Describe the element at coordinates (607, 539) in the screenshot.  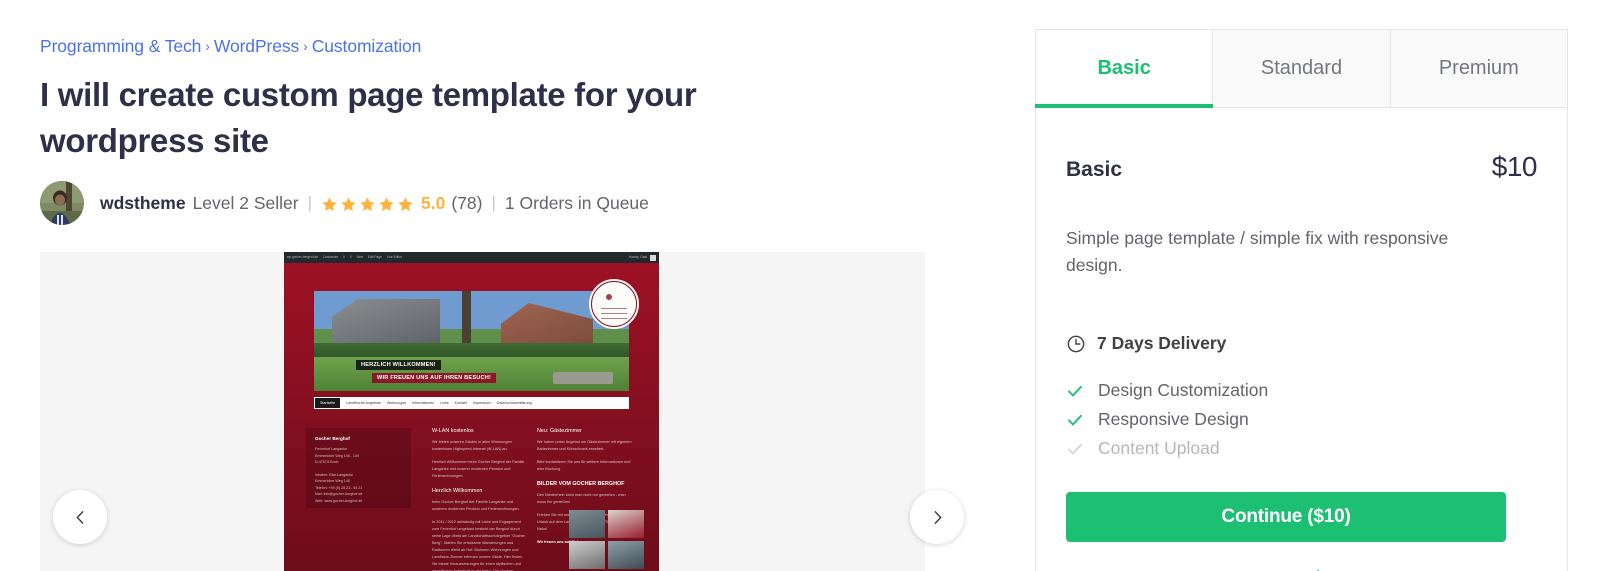
I see `preview-thumbnail-grid` at that location.